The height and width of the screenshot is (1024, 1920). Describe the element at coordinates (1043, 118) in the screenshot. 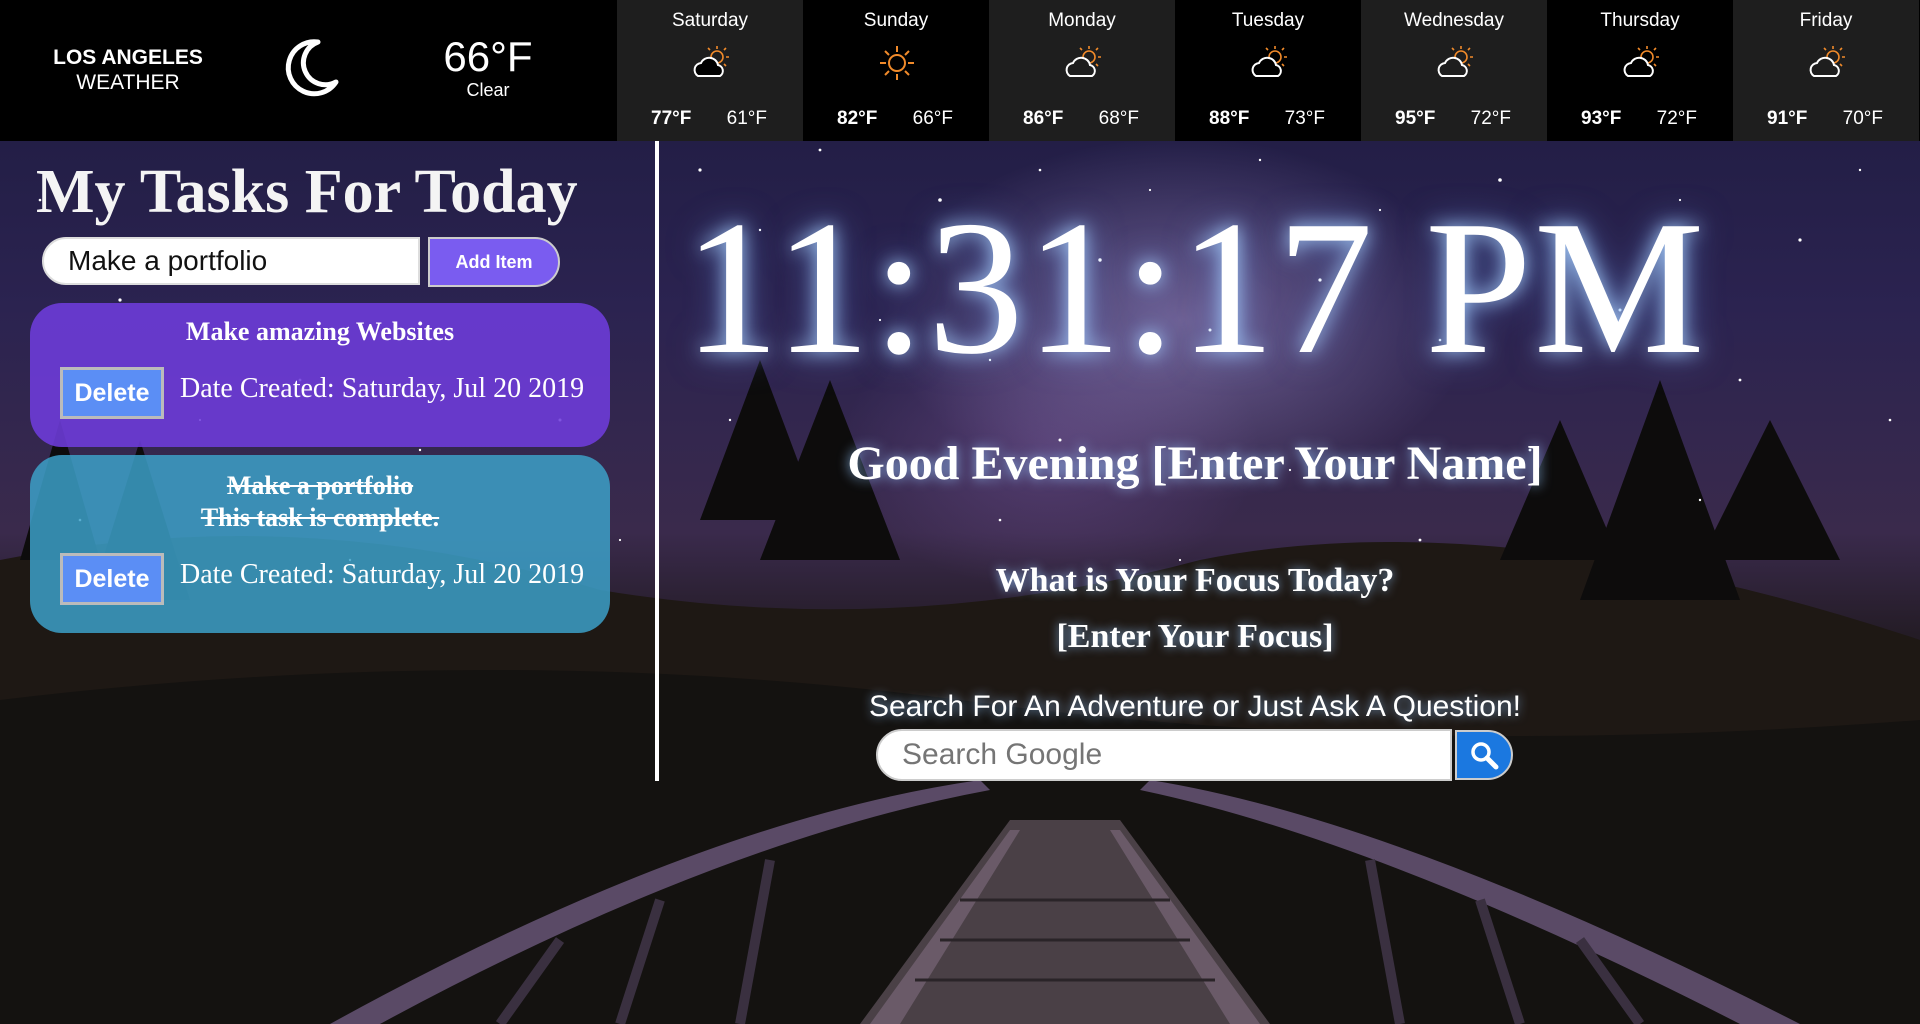

I see `forecast-high: 86°F` at that location.